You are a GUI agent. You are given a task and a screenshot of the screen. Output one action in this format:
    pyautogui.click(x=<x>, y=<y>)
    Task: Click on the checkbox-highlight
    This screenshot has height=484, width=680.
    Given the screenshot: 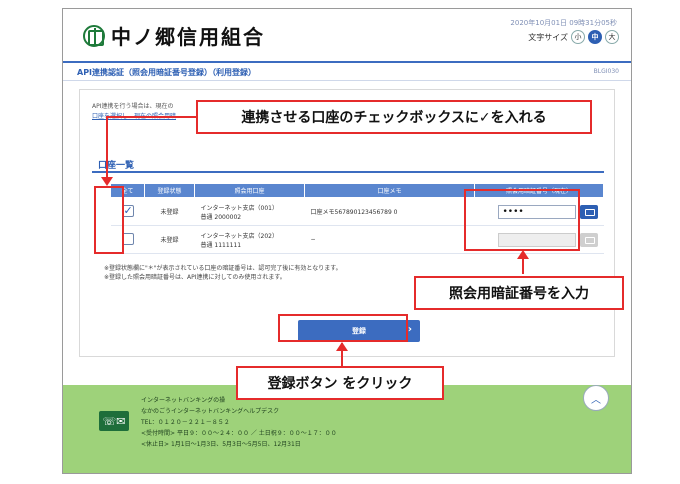 What is the action you would take?
    pyautogui.click(x=109, y=220)
    